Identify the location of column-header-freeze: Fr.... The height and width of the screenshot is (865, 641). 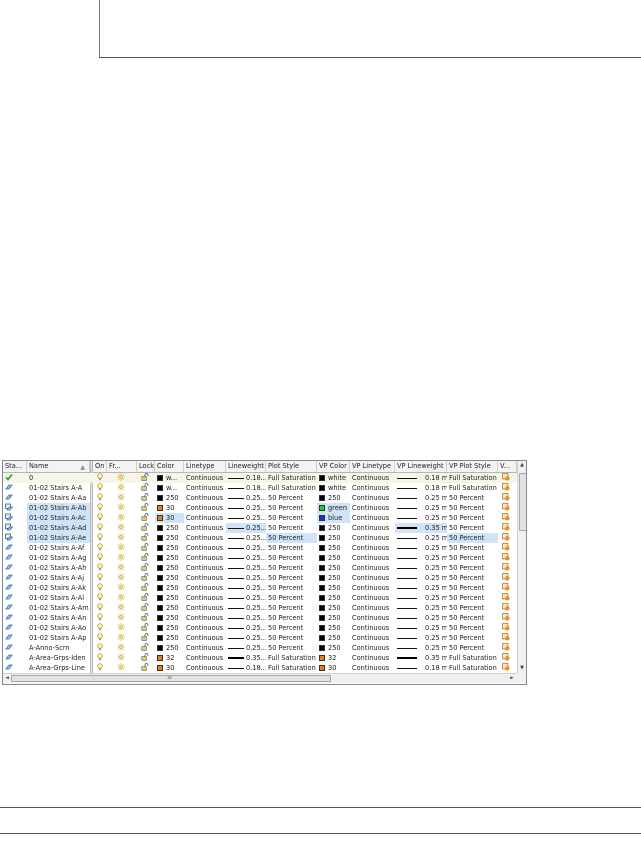
(122, 466).